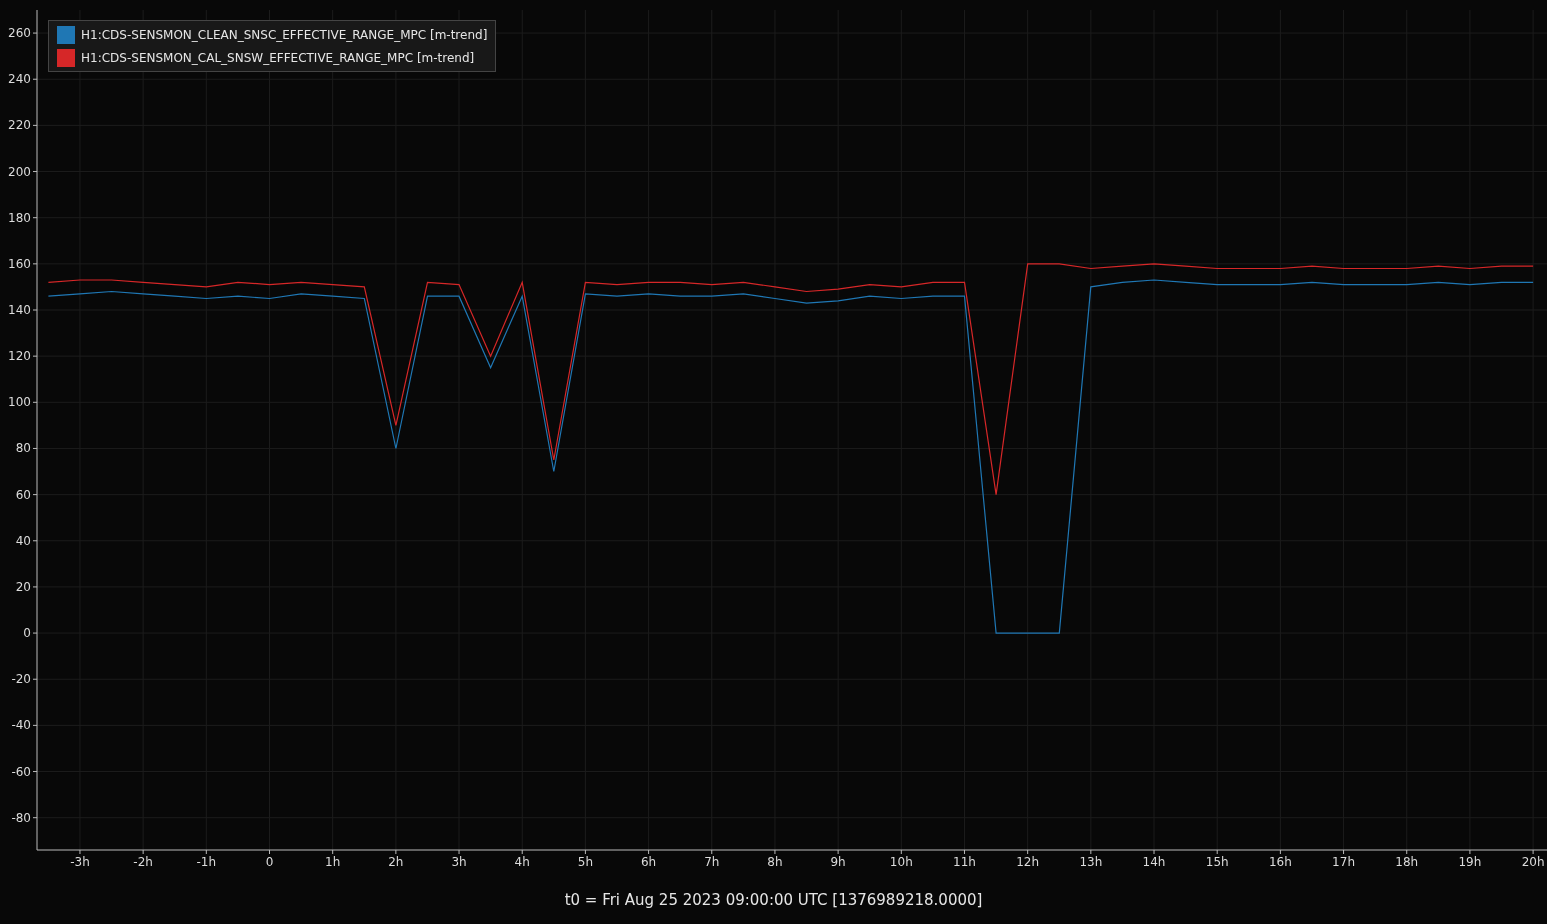 The image size is (1547, 924). Describe the element at coordinates (19, 402) in the screenshot. I see `y-tick-label: 100` at that location.